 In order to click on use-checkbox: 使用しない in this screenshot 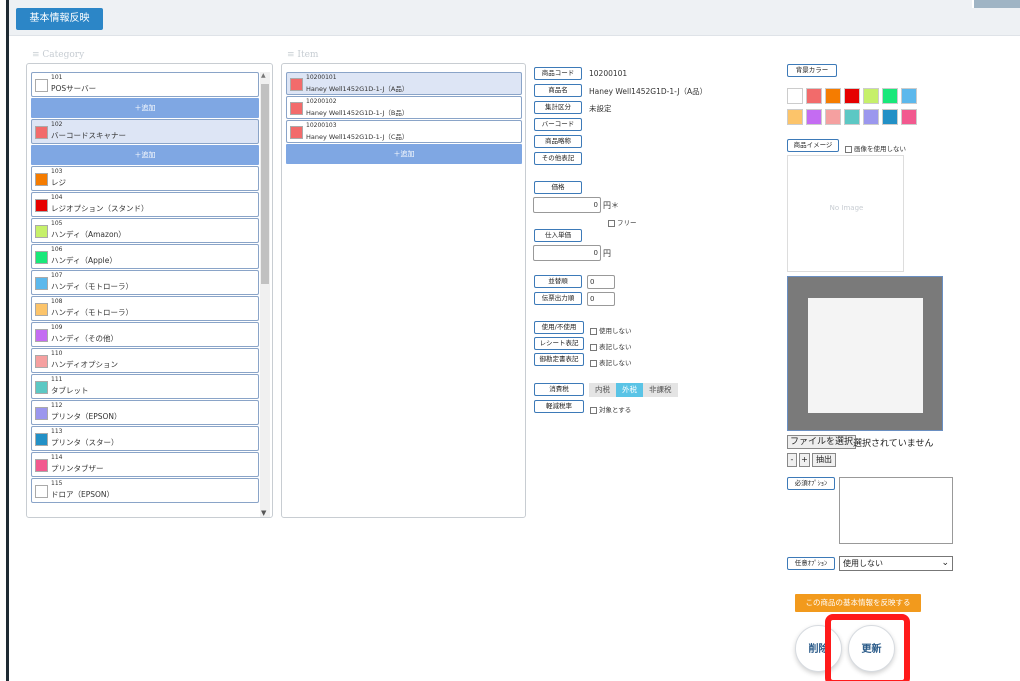, I will do `click(611, 330)`.